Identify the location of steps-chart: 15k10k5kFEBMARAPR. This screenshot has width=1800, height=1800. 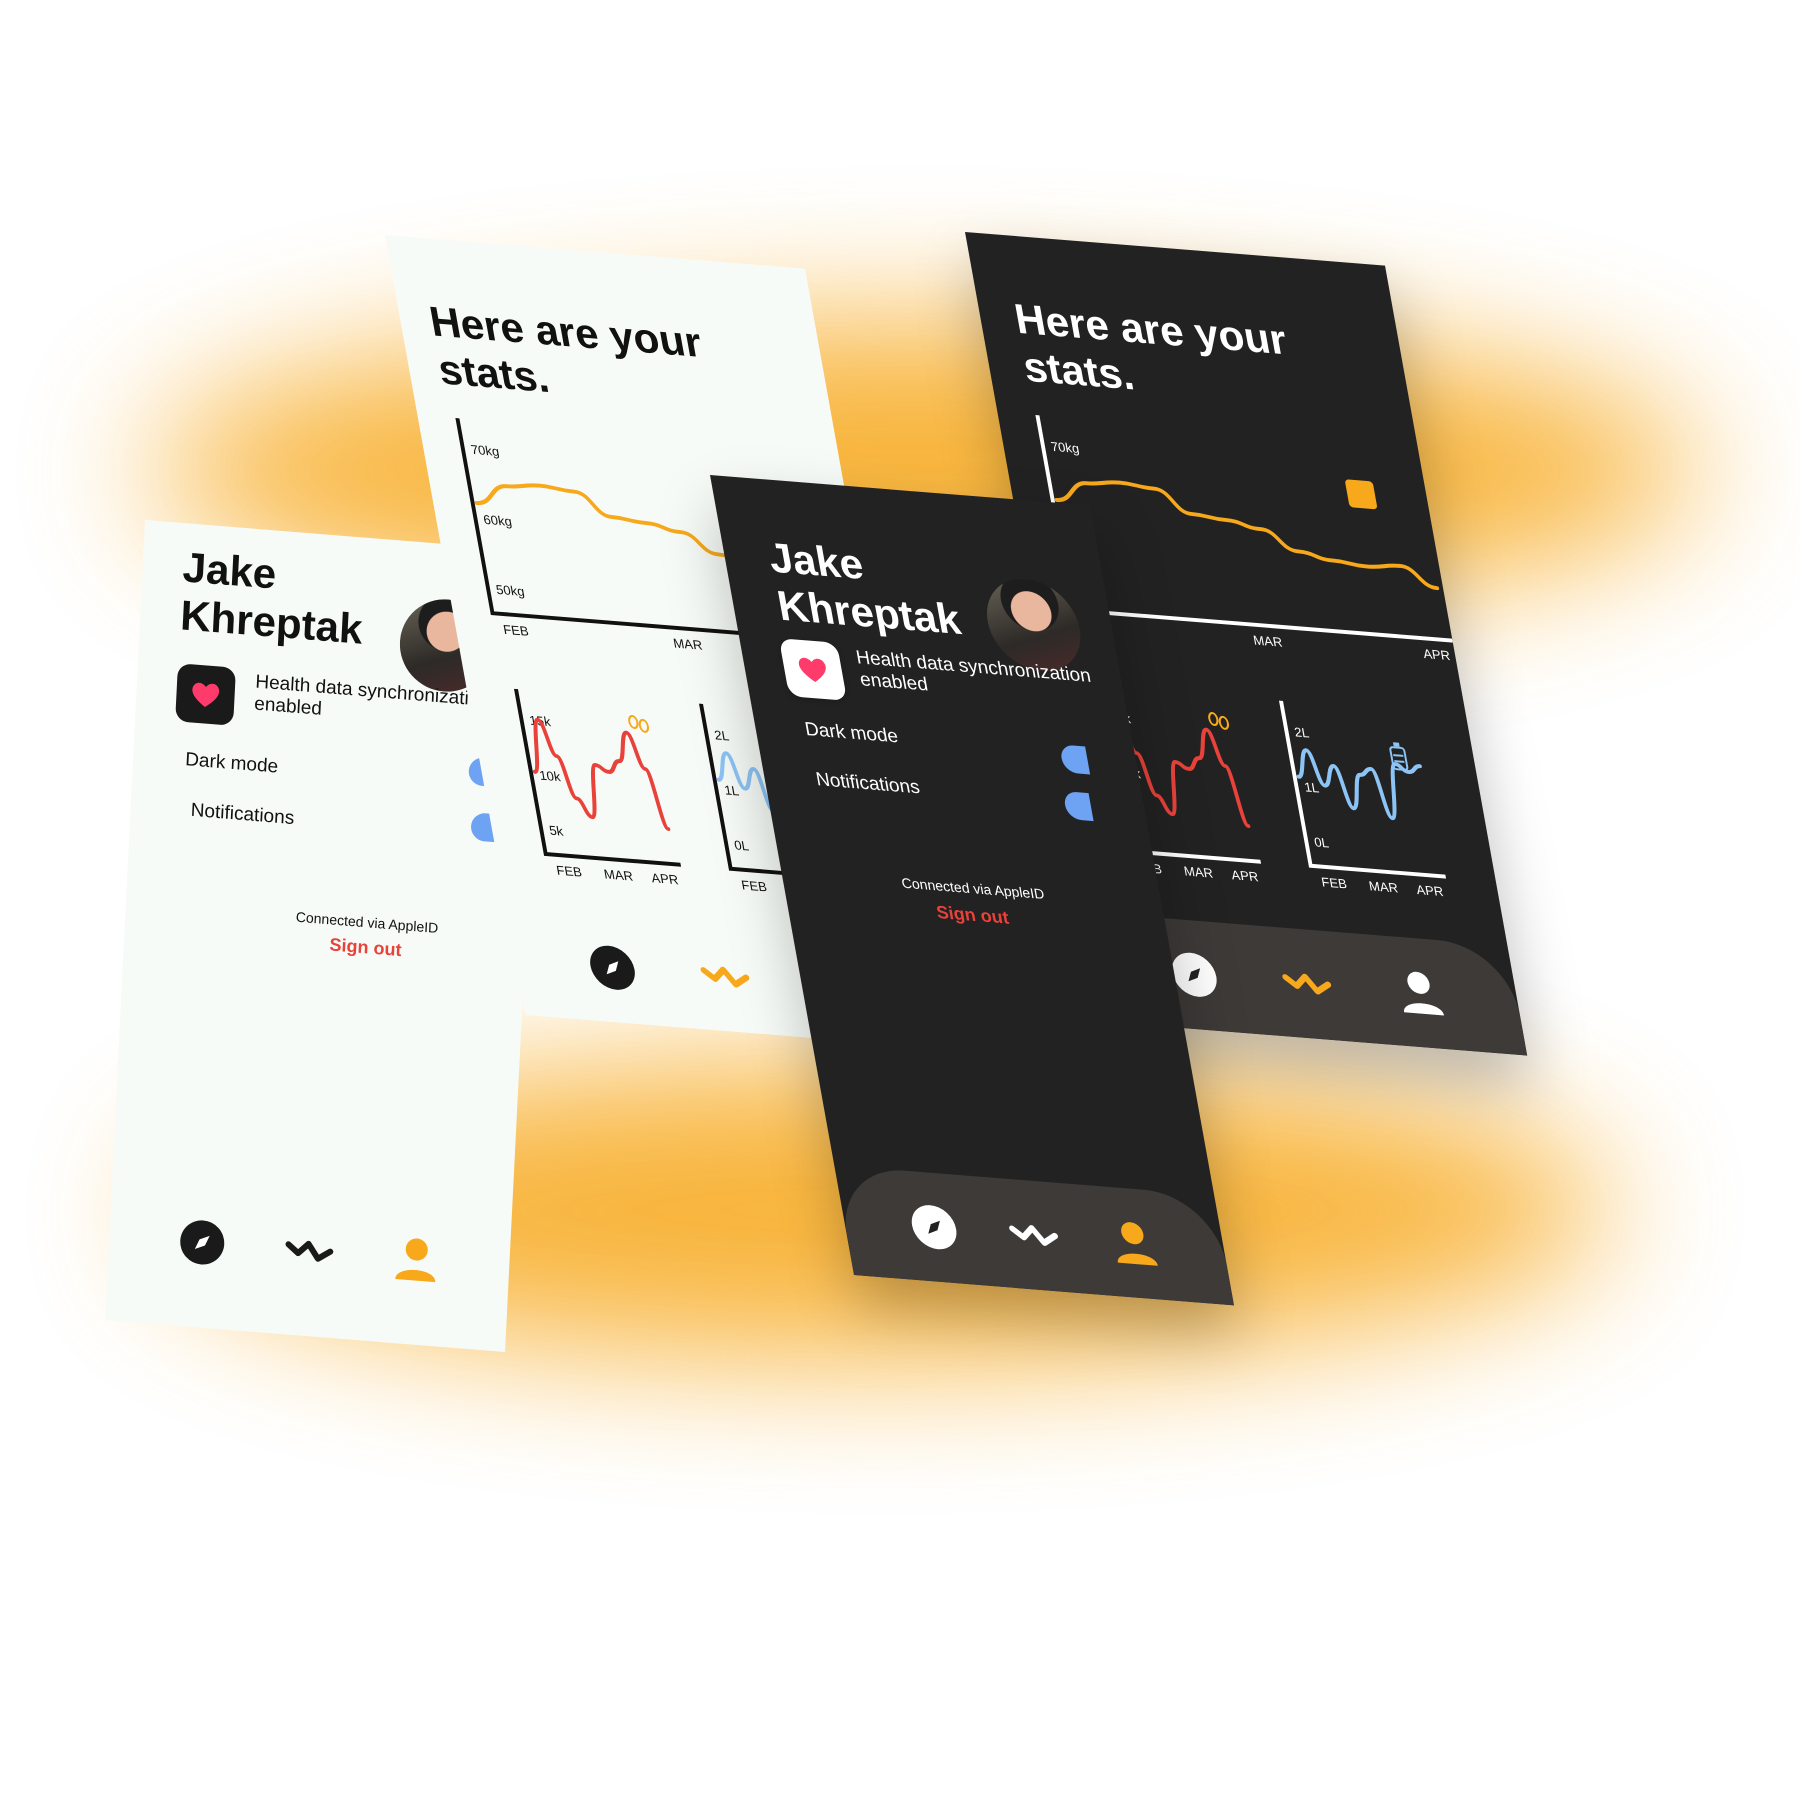
(598, 787).